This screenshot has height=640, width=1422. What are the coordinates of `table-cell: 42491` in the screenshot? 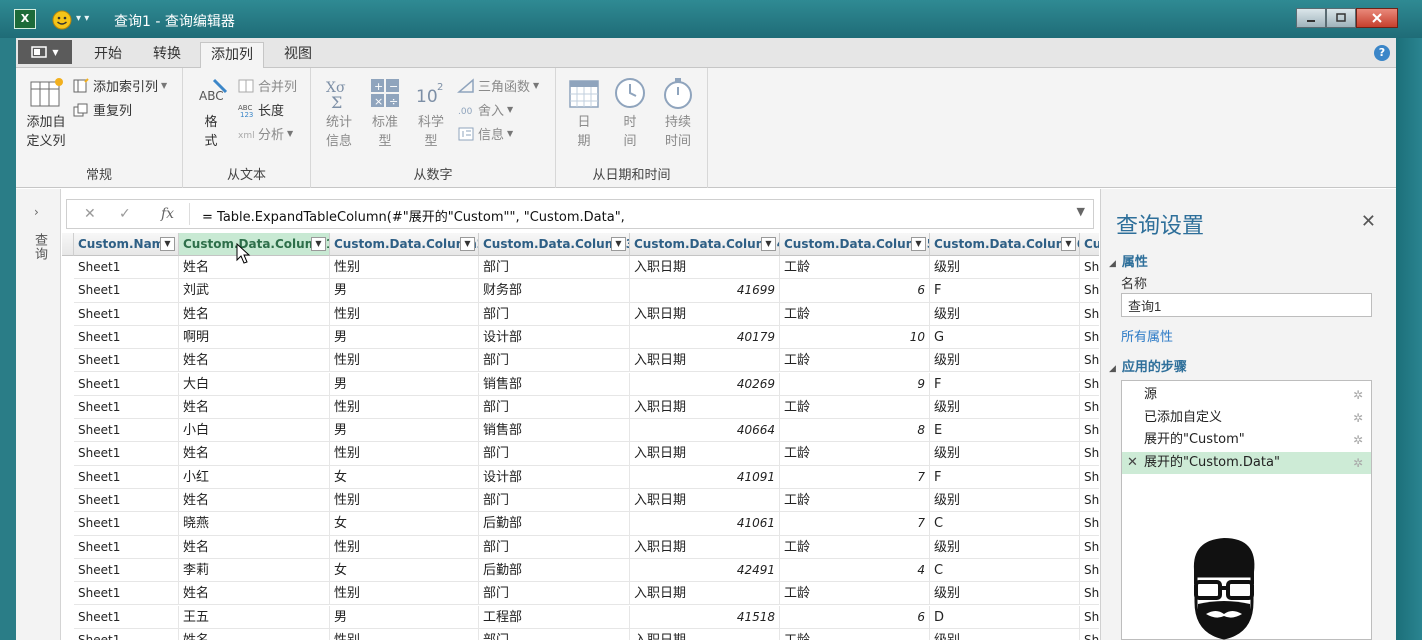 It's located at (705, 570).